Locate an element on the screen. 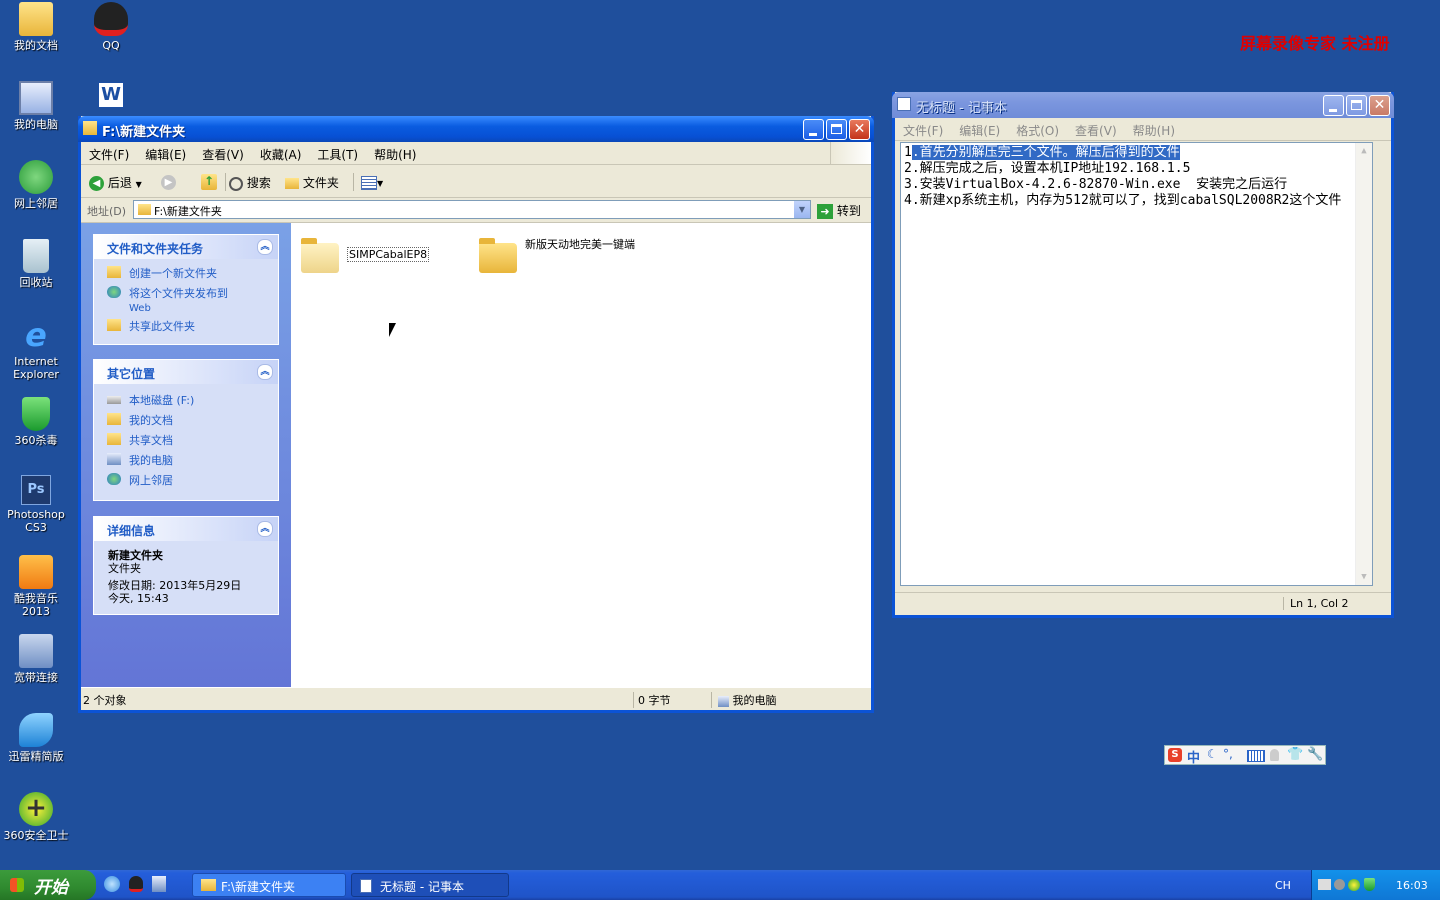  desktop-icon-label: 回收站 is located at coordinates (36, 282).